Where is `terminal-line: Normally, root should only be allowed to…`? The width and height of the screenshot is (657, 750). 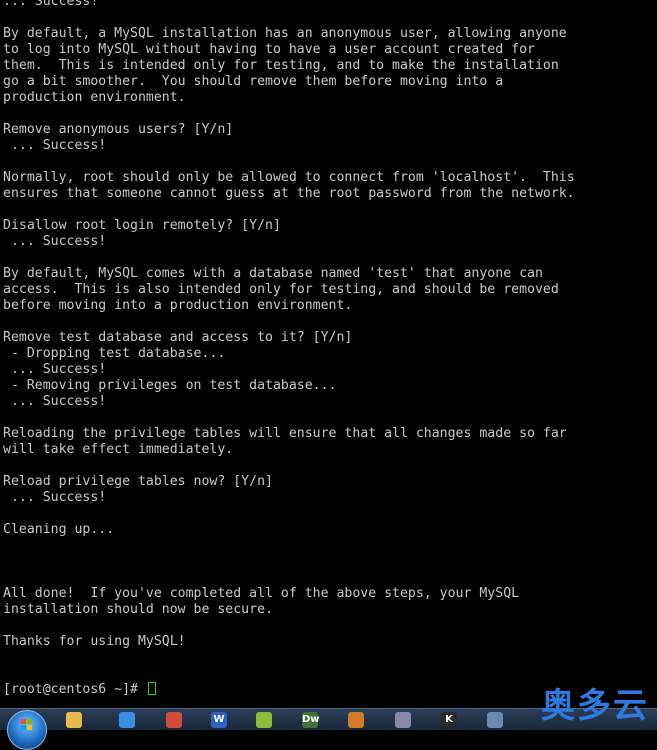 terminal-line: Normally, root should only be allowed to… is located at coordinates (289, 177).